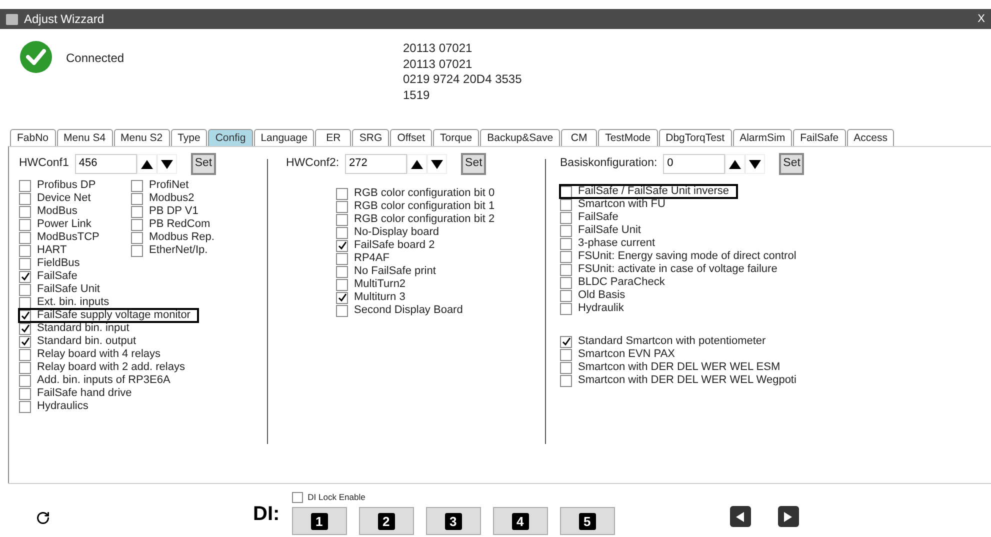  Describe the element at coordinates (43, 518) in the screenshot. I see `refresh-icon` at that location.